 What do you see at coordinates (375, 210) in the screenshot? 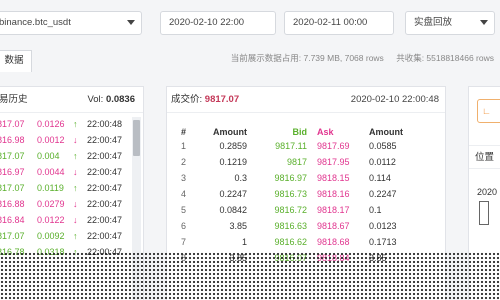
I see `ask-amount: 0.1` at bounding box center [375, 210].